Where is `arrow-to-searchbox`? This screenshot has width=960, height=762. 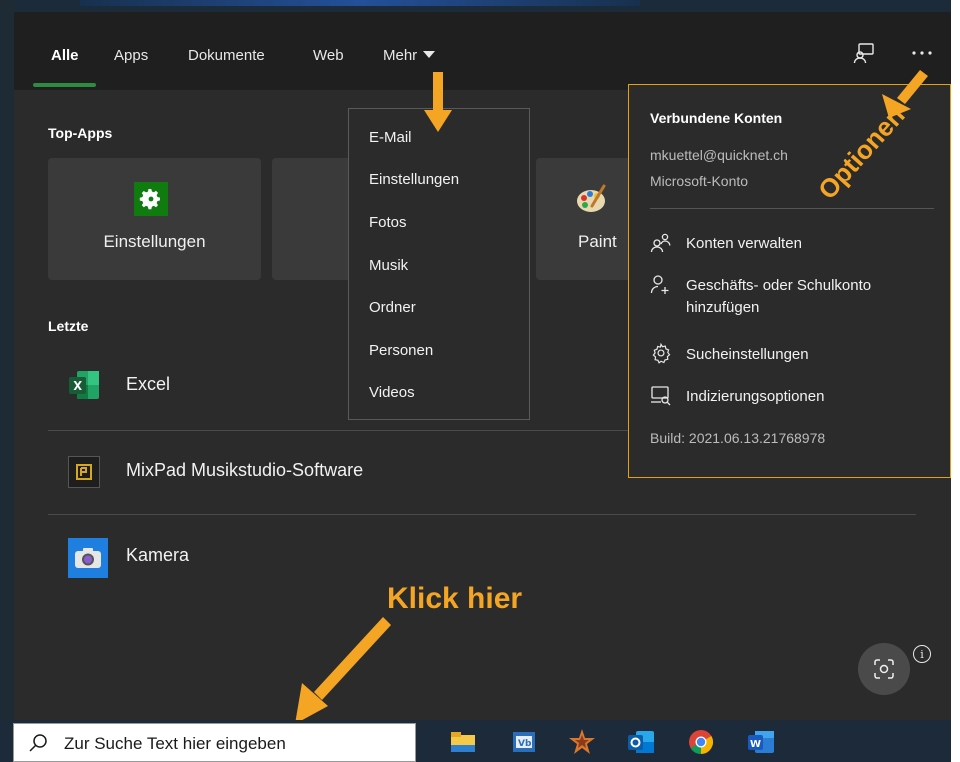
arrow-to-searchbox is located at coordinates (343, 670).